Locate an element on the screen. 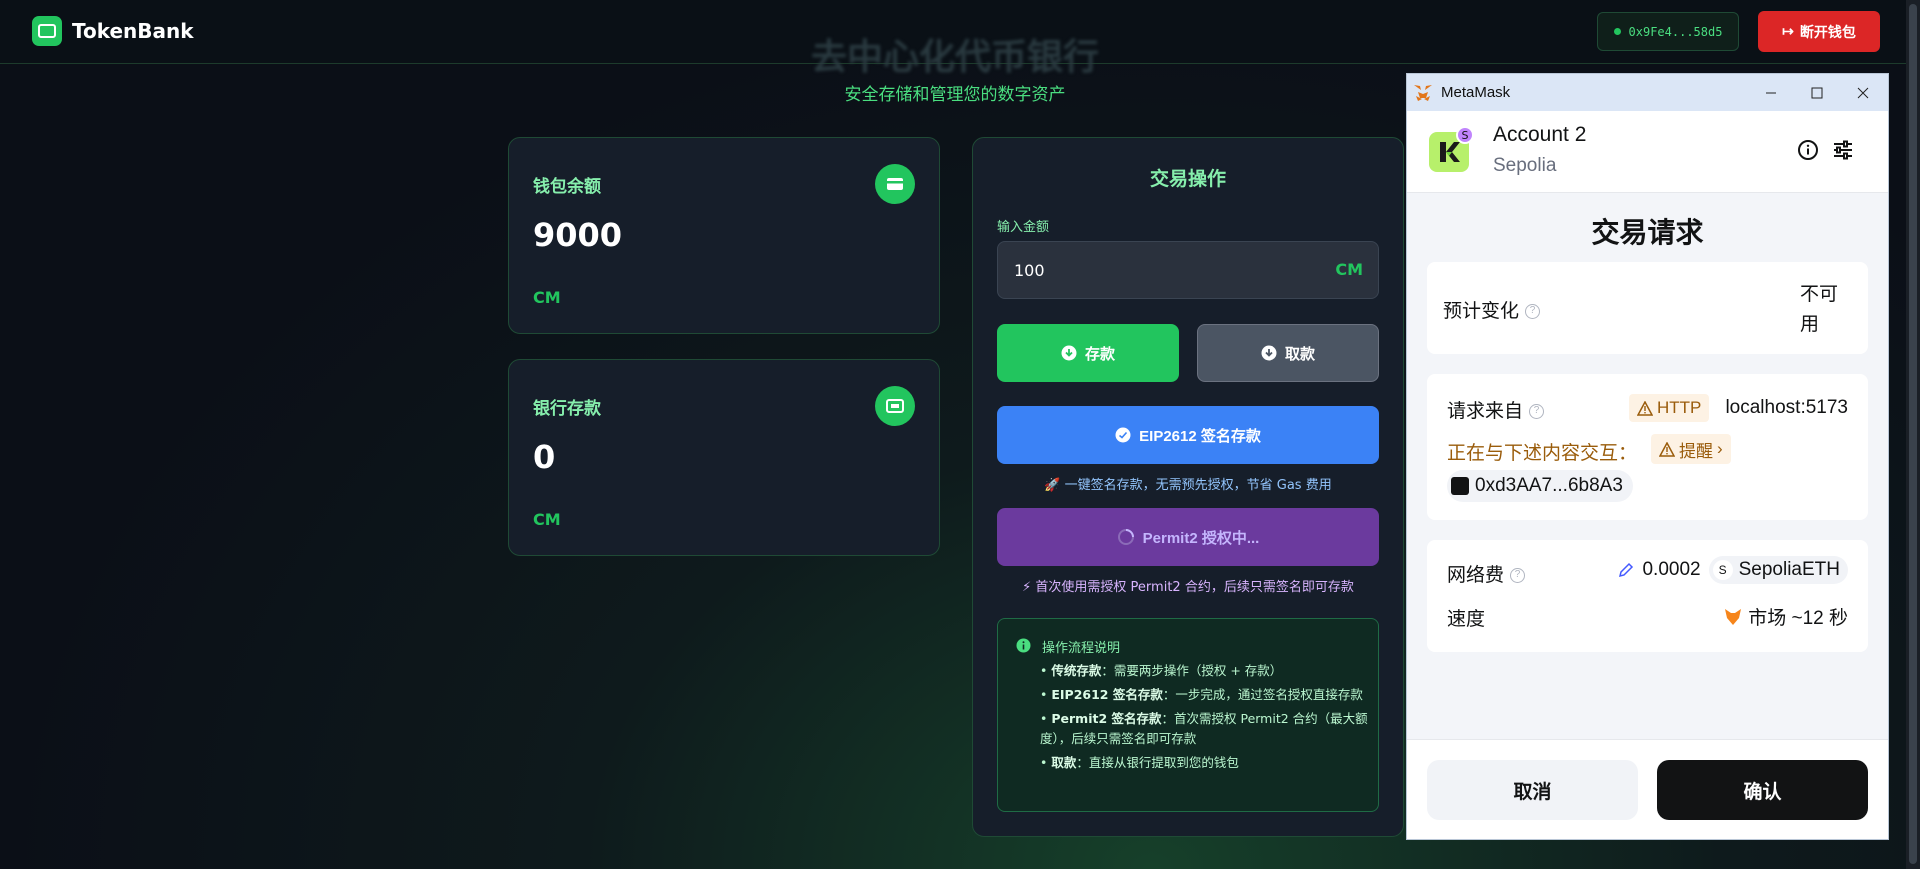 The image size is (1920, 869). loading-spinner-icon is located at coordinates (1125, 537).